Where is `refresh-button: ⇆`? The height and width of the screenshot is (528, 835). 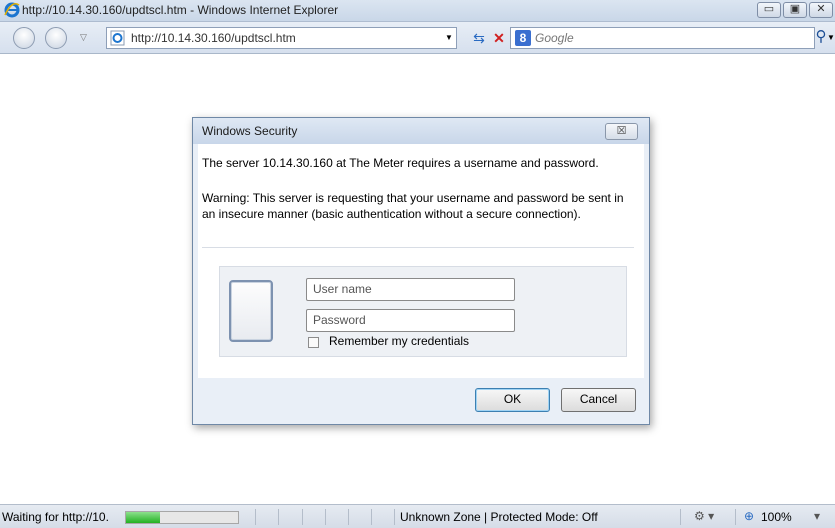 refresh-button: ⇆ is located at coordinates (479, 38).